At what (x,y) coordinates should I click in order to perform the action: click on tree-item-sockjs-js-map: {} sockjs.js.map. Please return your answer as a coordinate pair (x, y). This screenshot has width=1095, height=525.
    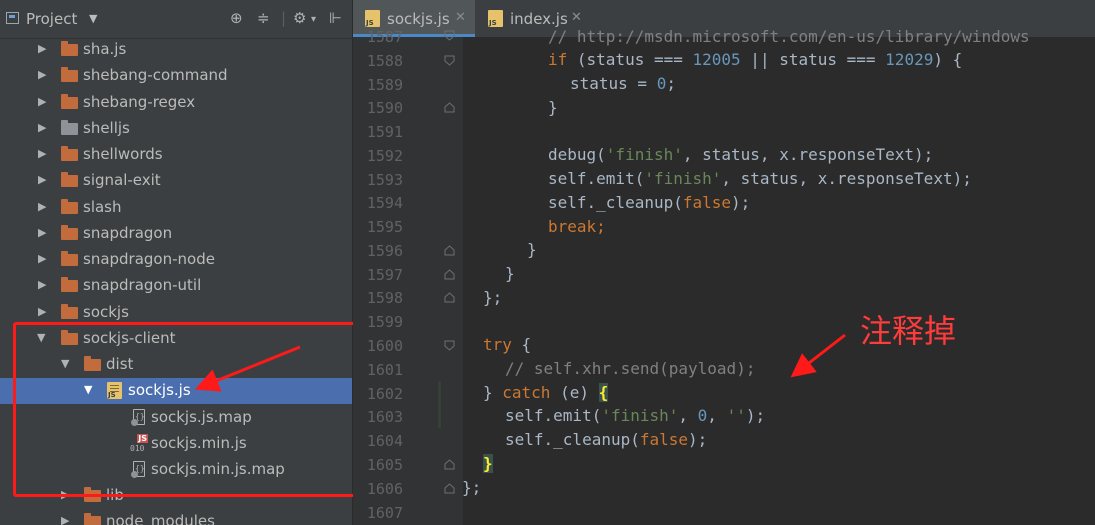
    Looking at the image, I should click on (176, 418).